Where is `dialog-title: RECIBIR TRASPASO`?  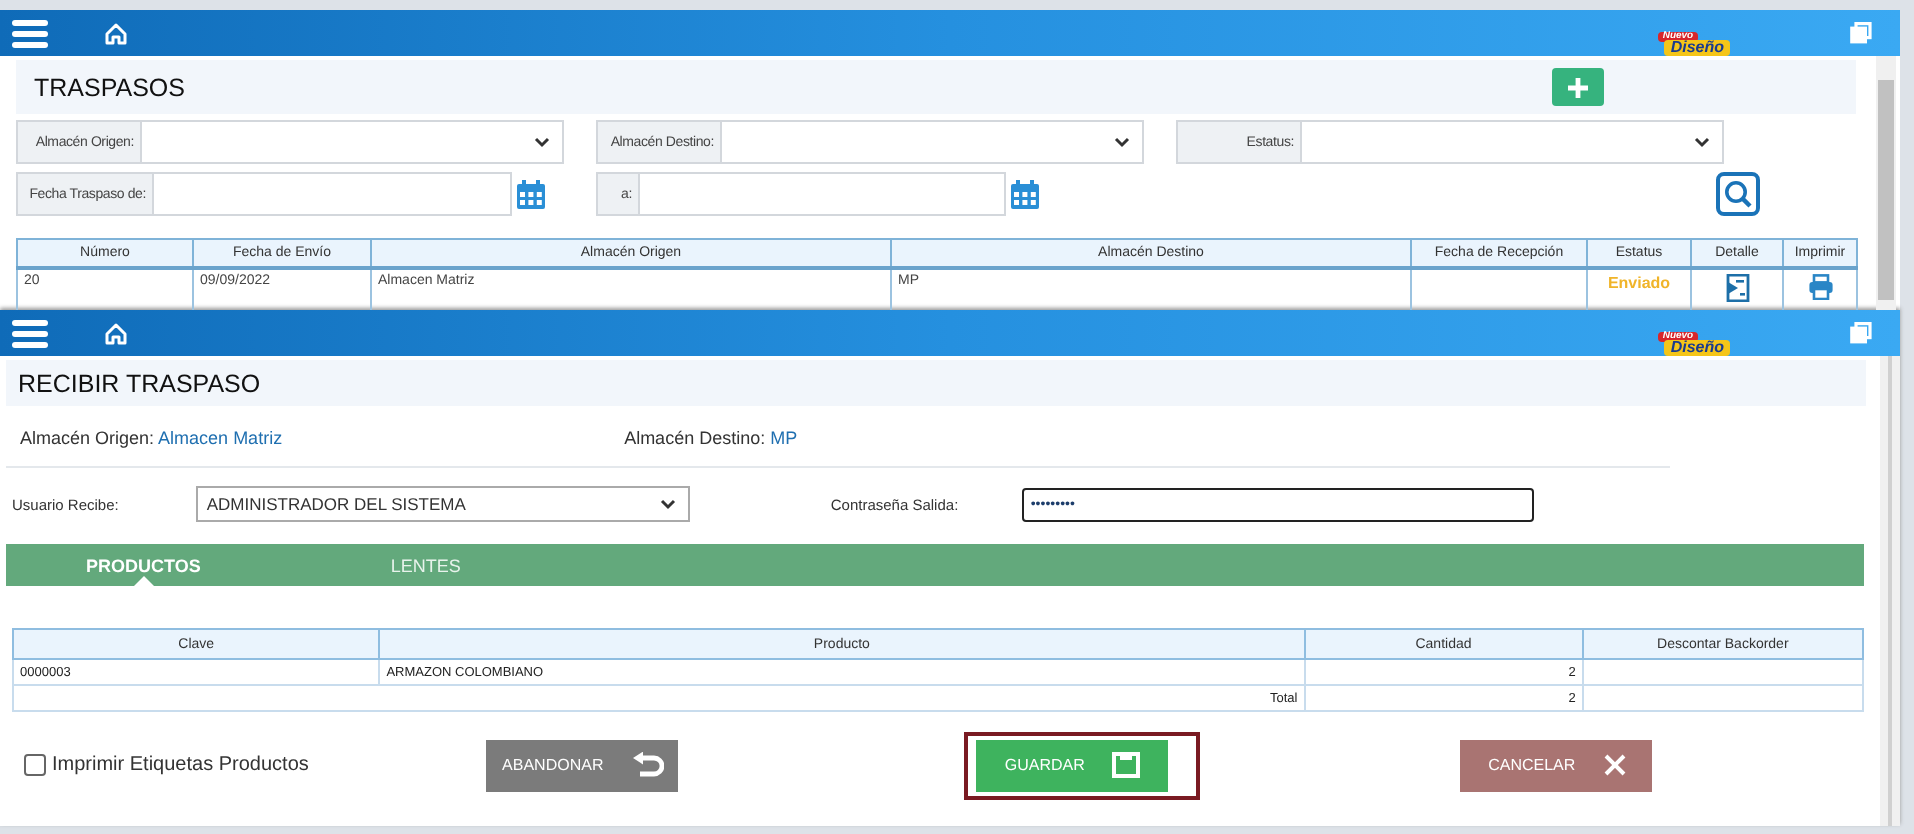
dialog-title: RECIBIR TRASPASO is located at coordinates (139, 383).